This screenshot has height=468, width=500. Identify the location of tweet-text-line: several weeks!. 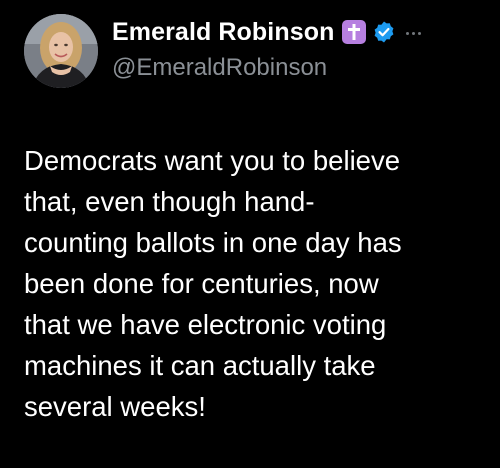
(115, 406).